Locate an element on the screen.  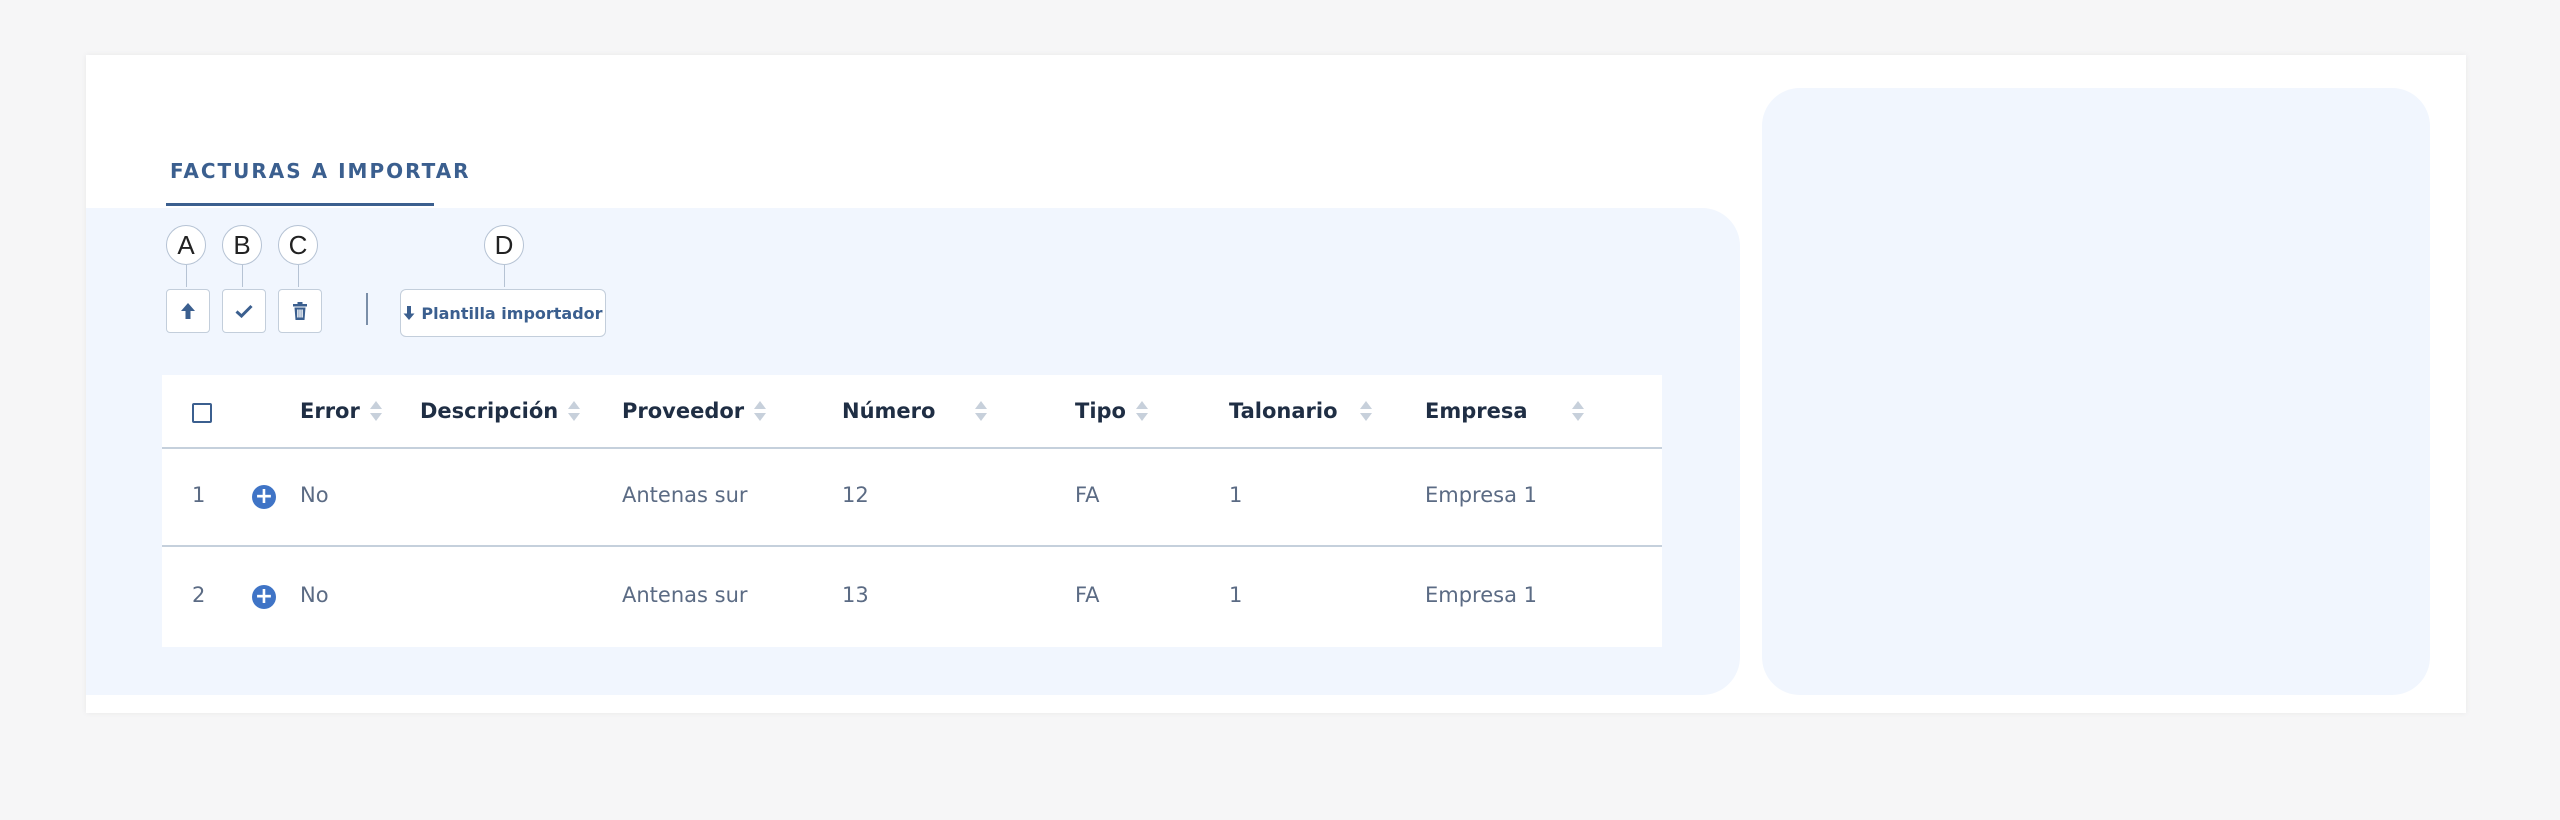
column-header-error: Error is located at coordinates (341, 411).